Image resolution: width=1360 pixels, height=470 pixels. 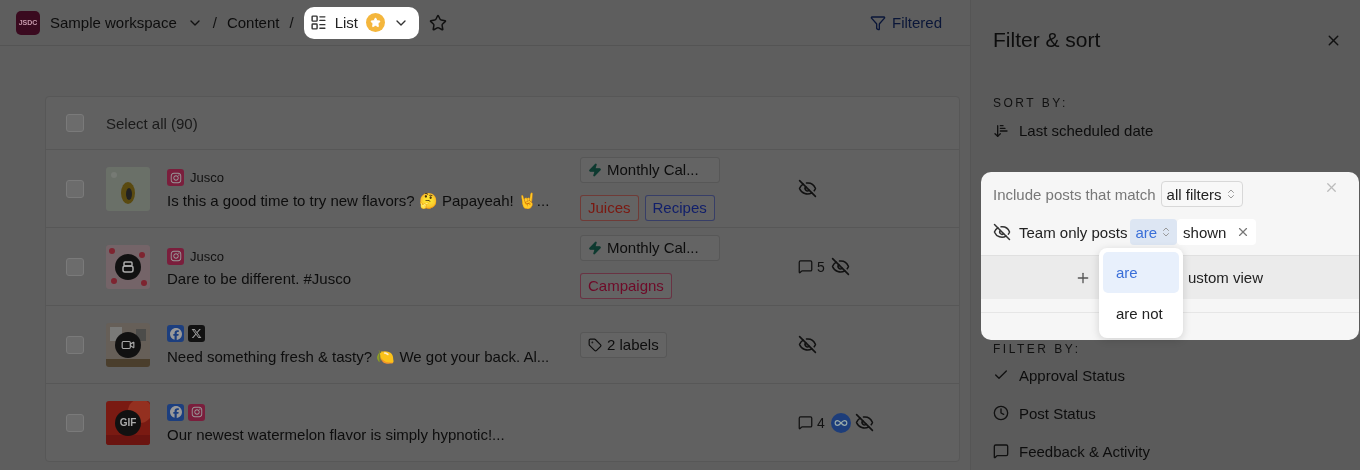 I want to click on clock-icon, so click(x=1001, y=413).